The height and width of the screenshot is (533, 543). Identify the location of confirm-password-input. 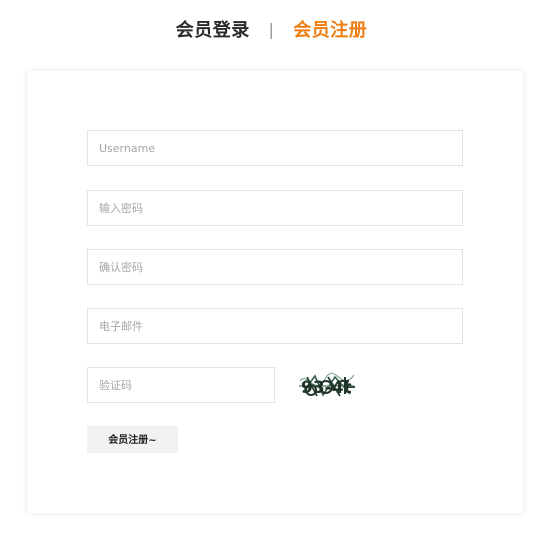
(275, 267).